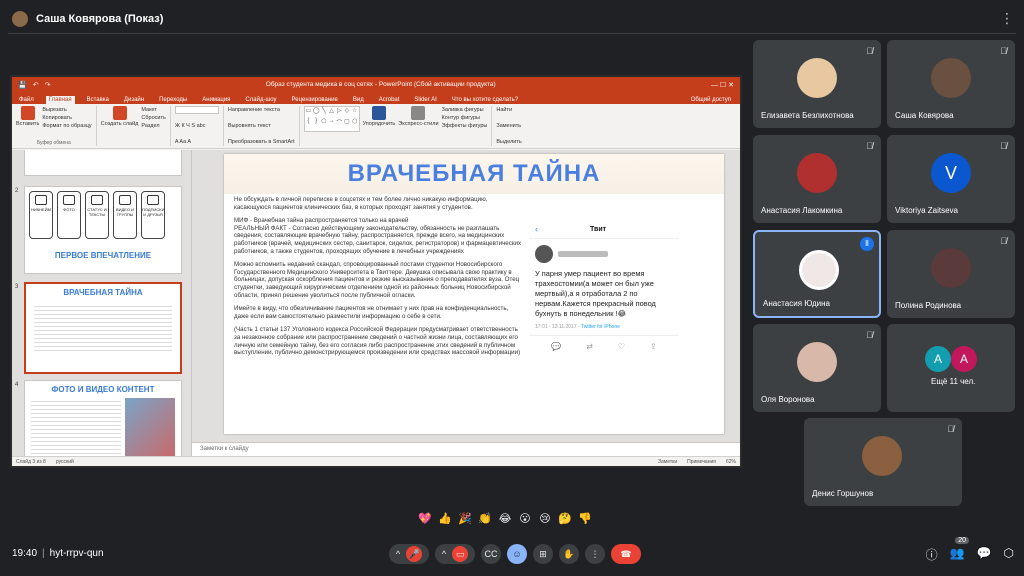  Describe the element at coordinates (508, 110) in the screenshot. I see `find-button: Найти` at that location.